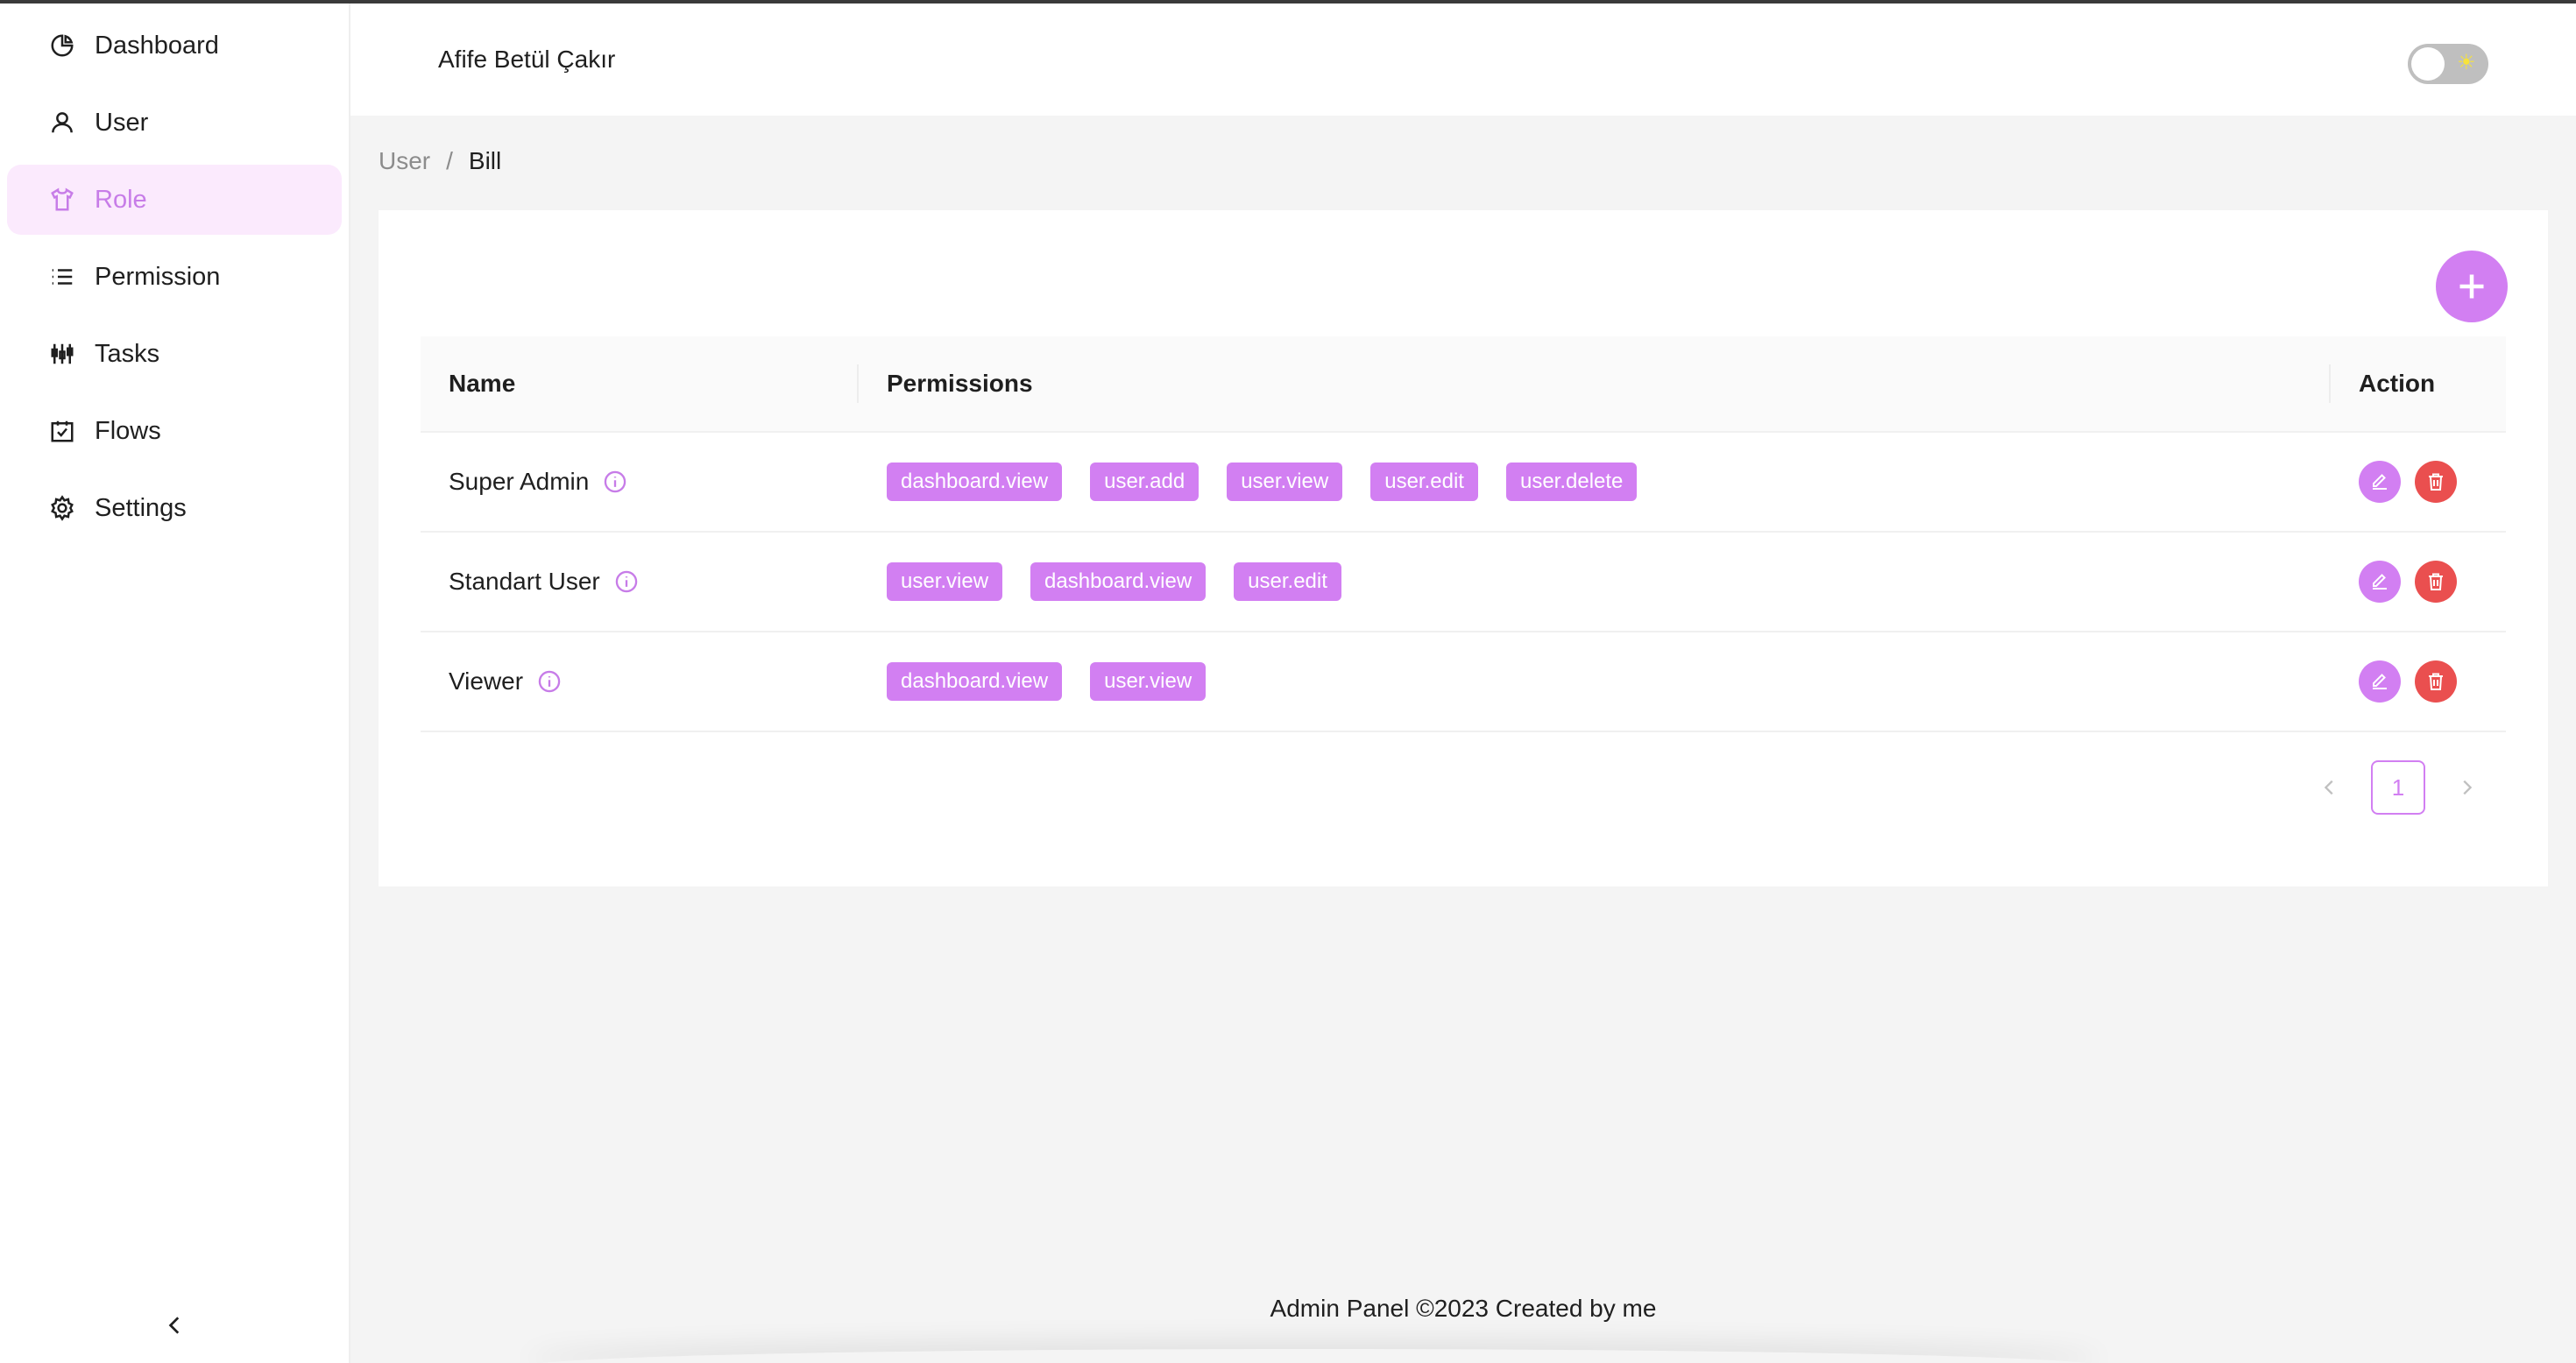  Describe the element at coordinates (62, 431) in the screenshot. I see `calendar-check-icon` at that location.